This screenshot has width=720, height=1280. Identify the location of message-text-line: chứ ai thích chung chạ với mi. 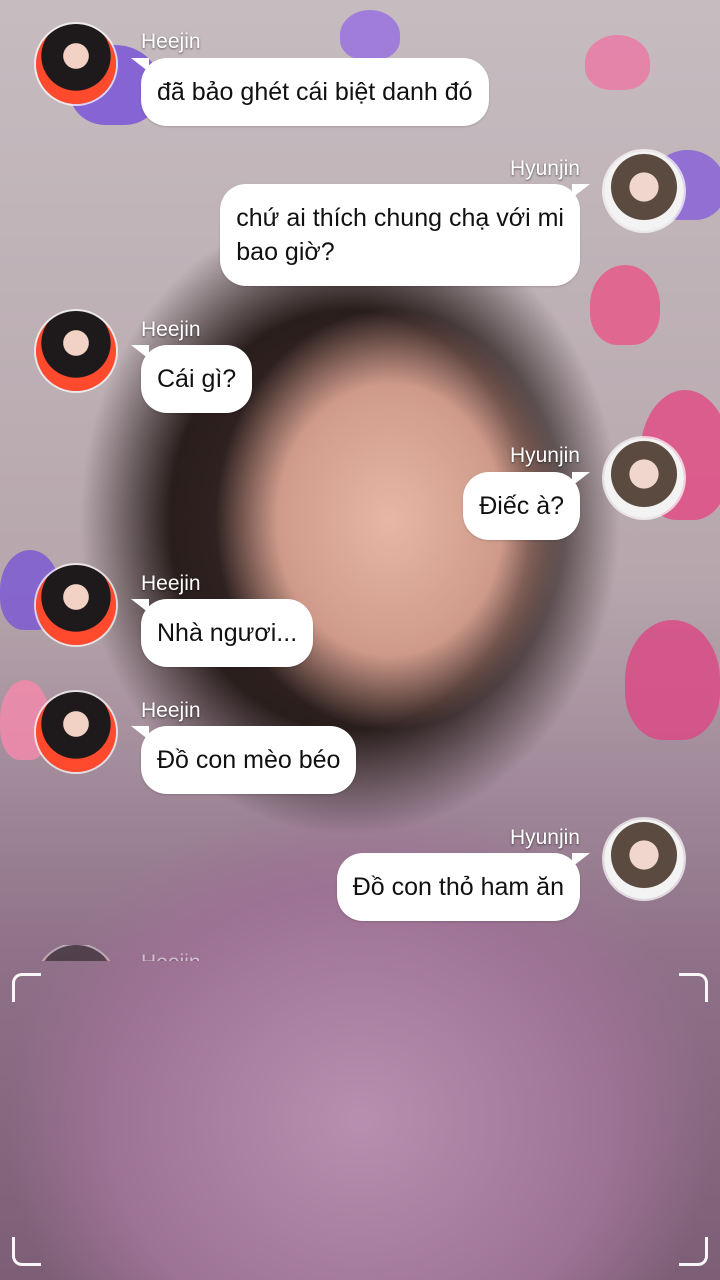
(400, 218).